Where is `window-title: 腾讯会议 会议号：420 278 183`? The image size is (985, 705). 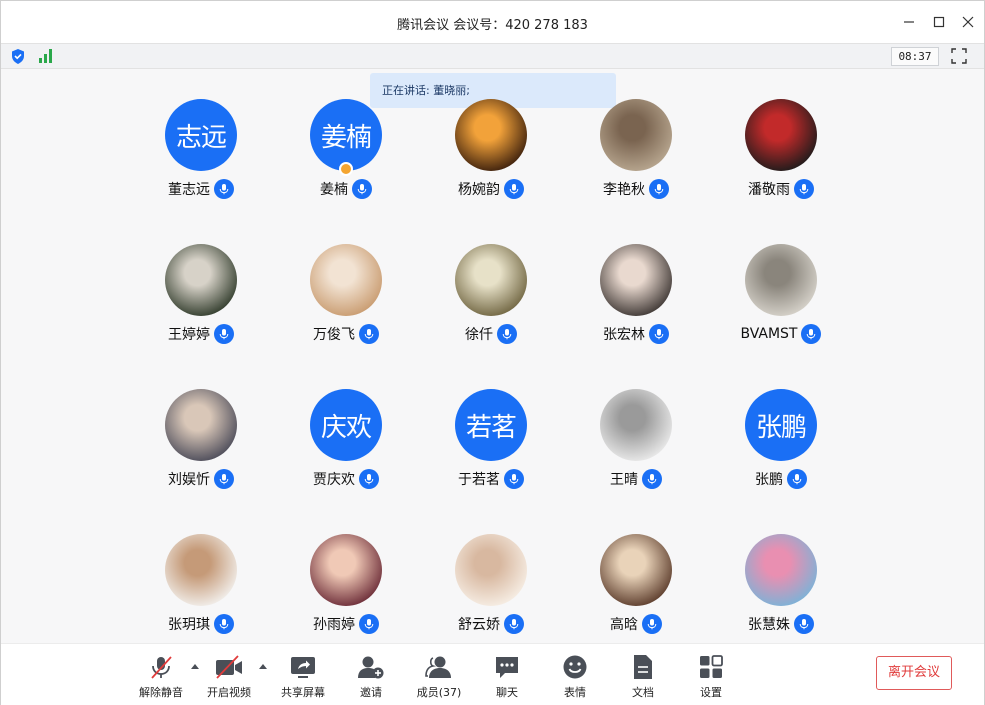 window-title: 腾讯会议 会议号：420 278 183 is located at coordinates (492, 25).